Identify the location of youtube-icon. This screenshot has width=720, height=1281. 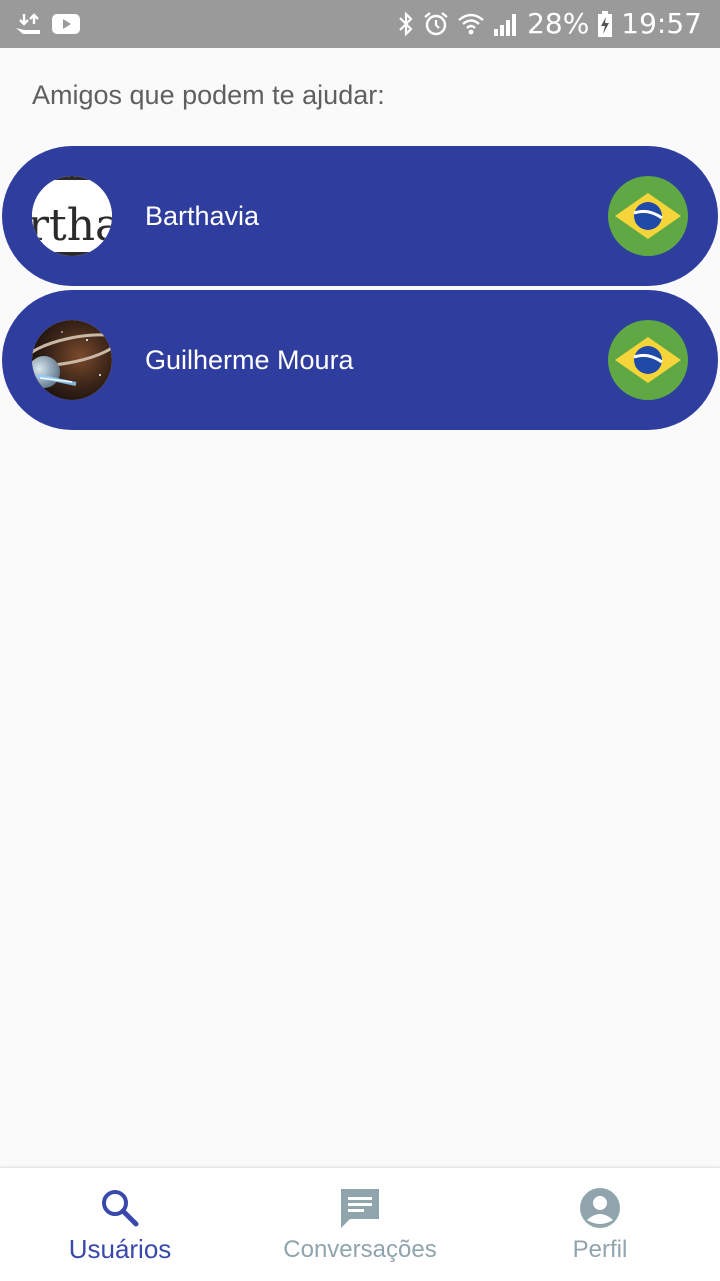
(66, 24).